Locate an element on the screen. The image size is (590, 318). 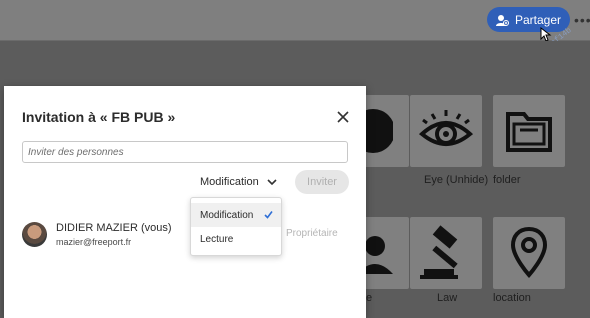
asset-tile-folder is located at coordinates (529, 131).